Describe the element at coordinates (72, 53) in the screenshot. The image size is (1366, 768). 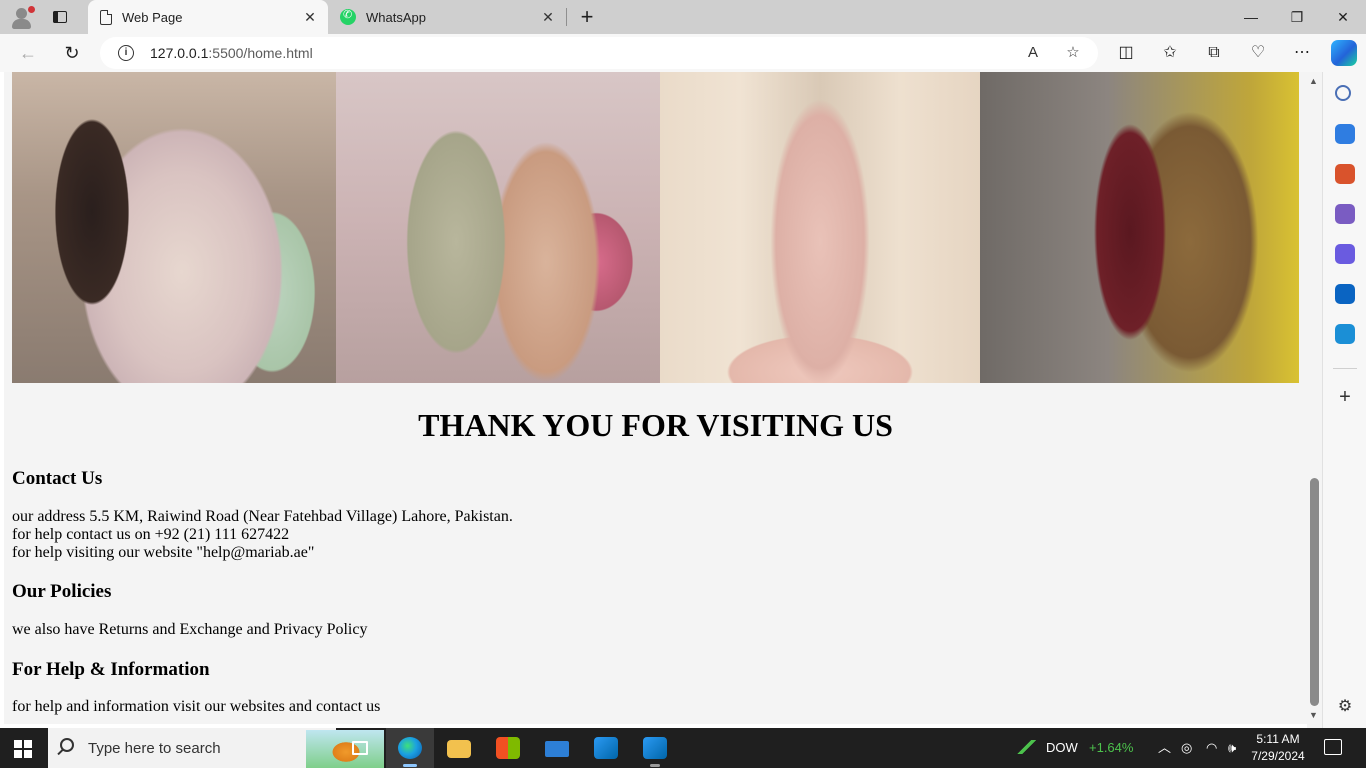
I see `reload-button: ↻` at that location.